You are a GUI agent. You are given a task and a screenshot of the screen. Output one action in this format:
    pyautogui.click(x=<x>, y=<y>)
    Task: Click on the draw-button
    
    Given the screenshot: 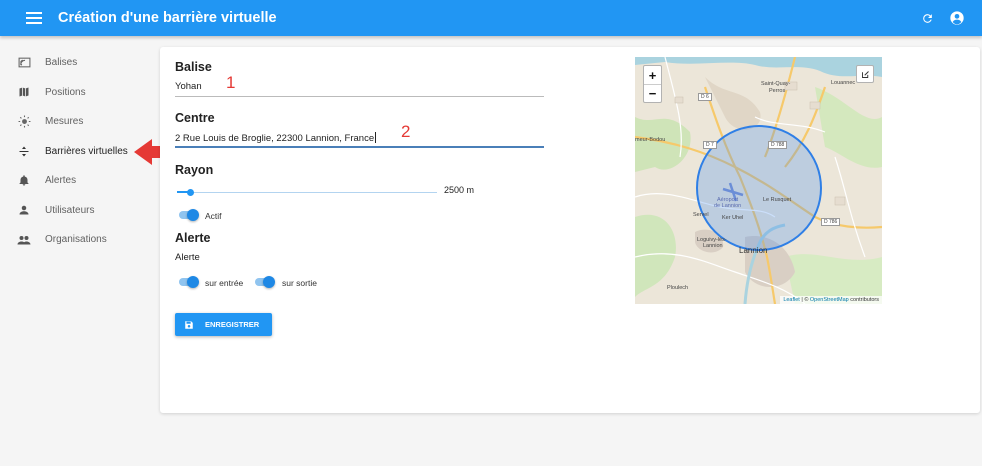 What is the action you would take?
    pyautogui.click(x=865, y=74)
    